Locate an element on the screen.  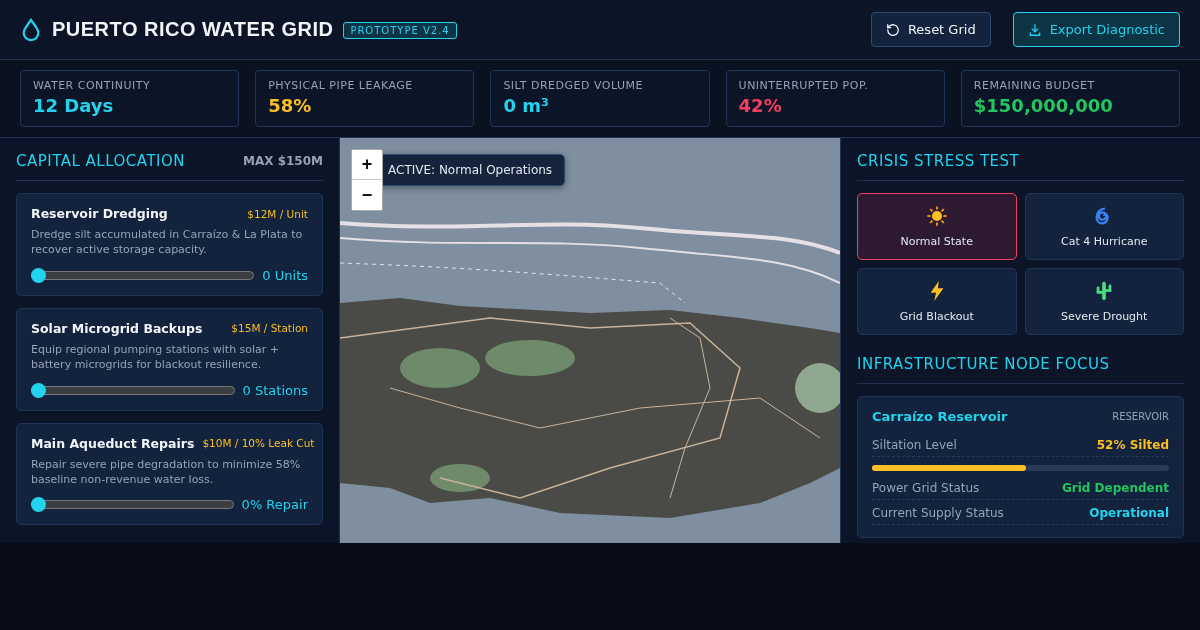
unit-cost: $12M / Unit is located at coordinates (277, 213).